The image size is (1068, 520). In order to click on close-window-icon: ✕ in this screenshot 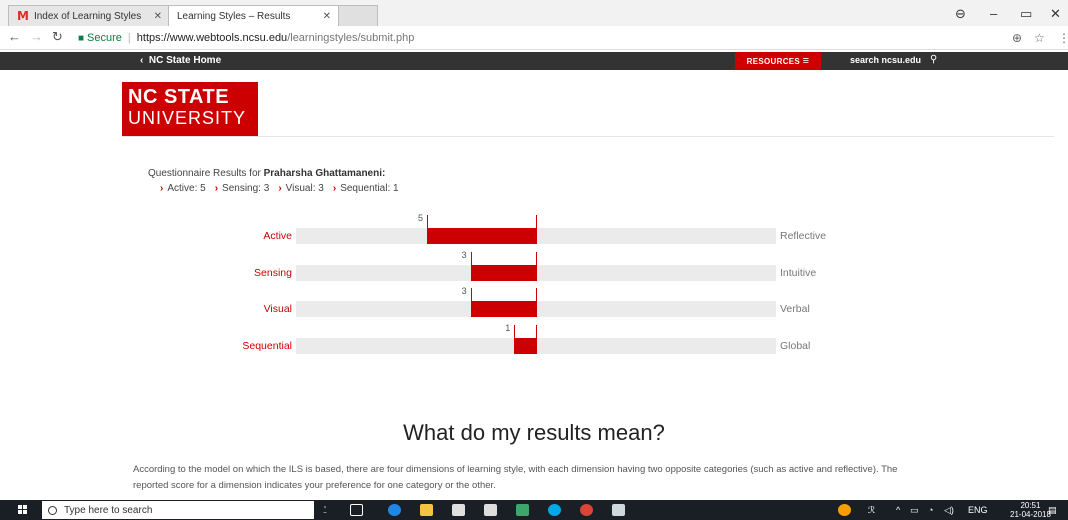, I will do `click(1055, 14)`.